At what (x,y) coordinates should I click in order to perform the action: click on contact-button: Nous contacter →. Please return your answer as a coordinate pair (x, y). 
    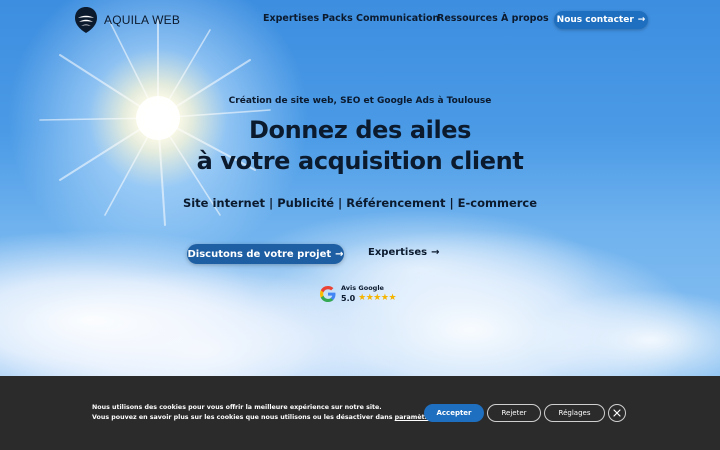
    Looking at the image, I should click on (601, 20).